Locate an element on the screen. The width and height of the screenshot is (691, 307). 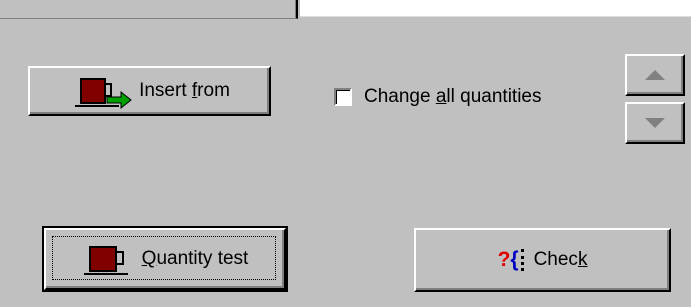
insert-from-button: Insert from is located at coordinates (149, 91).